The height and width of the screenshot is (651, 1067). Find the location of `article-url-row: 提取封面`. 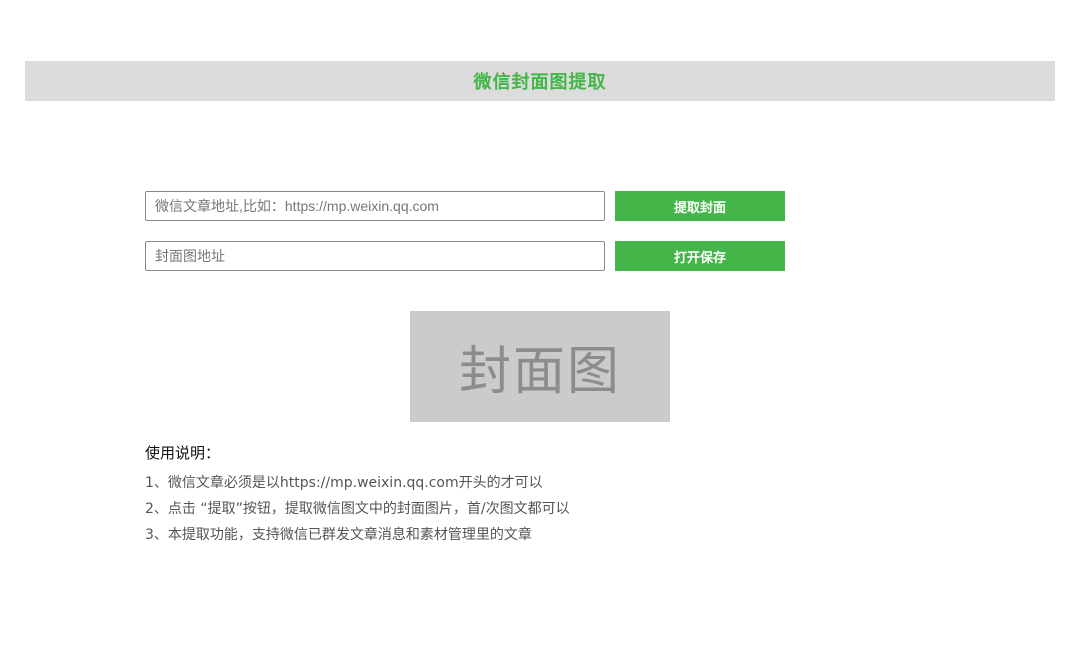

article-url-row: 提取封面 is located at coordinates (465, 206).